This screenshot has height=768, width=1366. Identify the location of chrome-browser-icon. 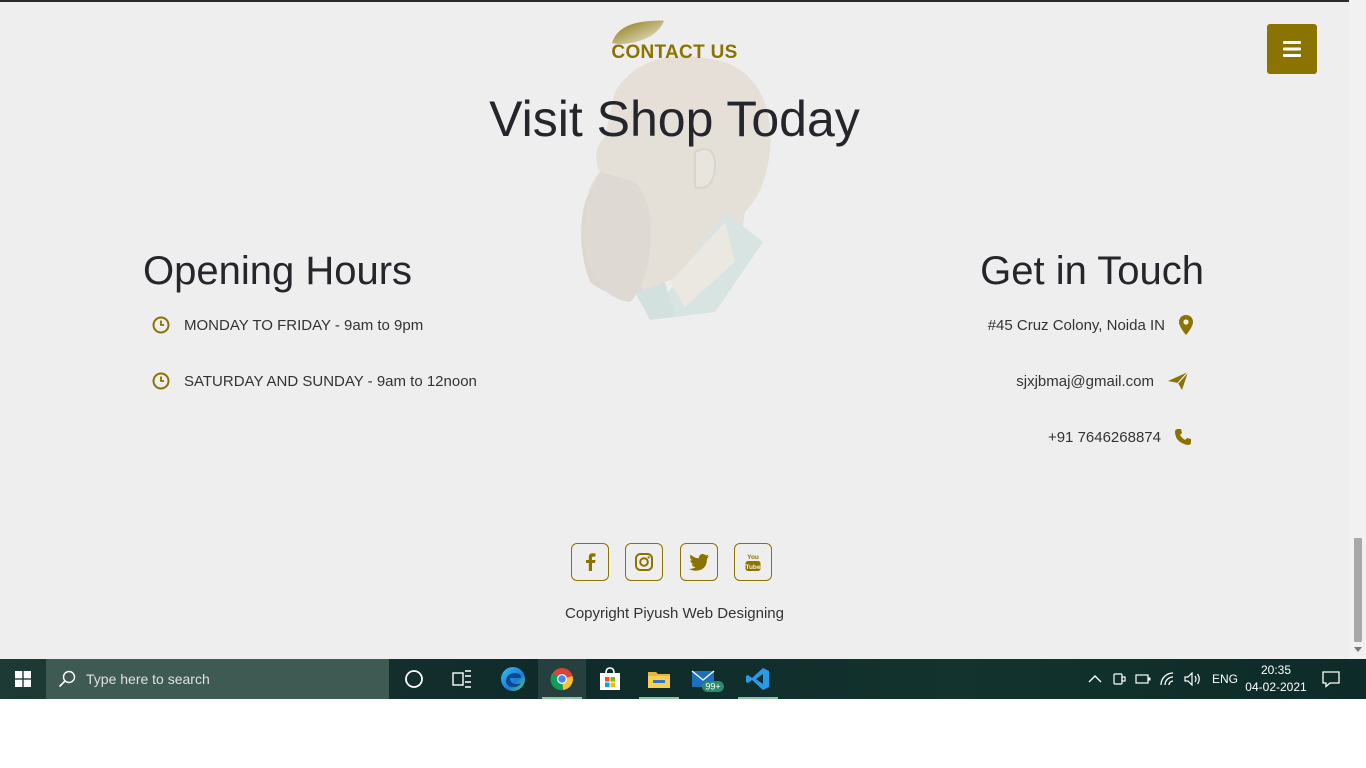
(561, 679).